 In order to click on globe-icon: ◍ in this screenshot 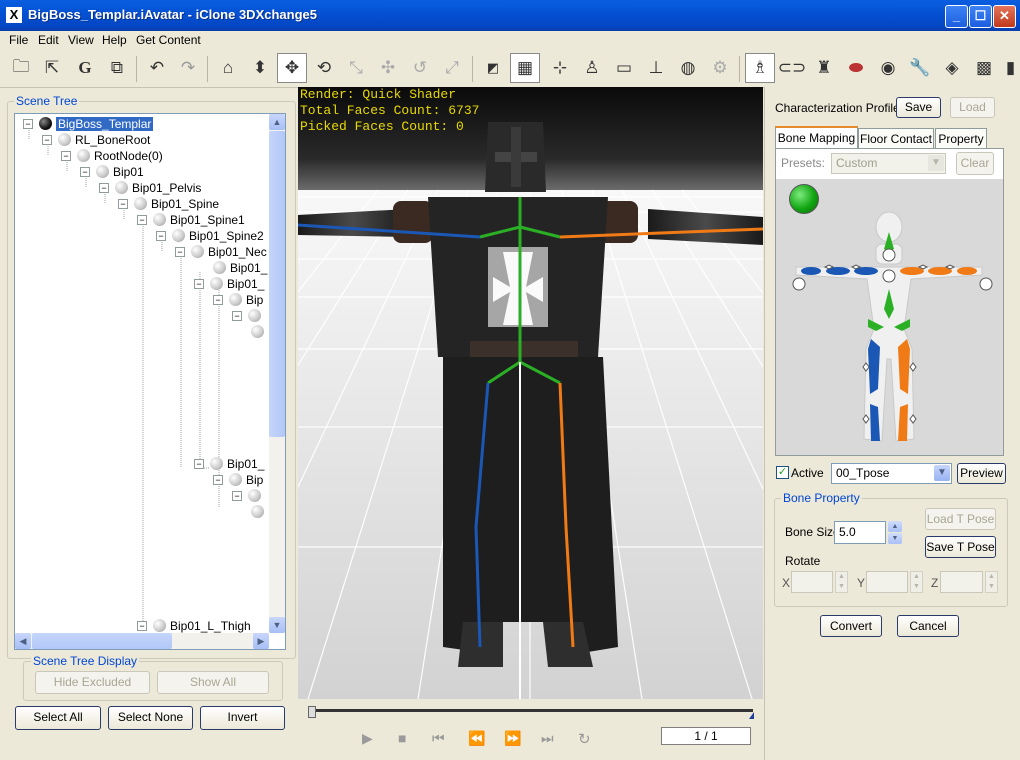, I will do `click(688, 68)`.